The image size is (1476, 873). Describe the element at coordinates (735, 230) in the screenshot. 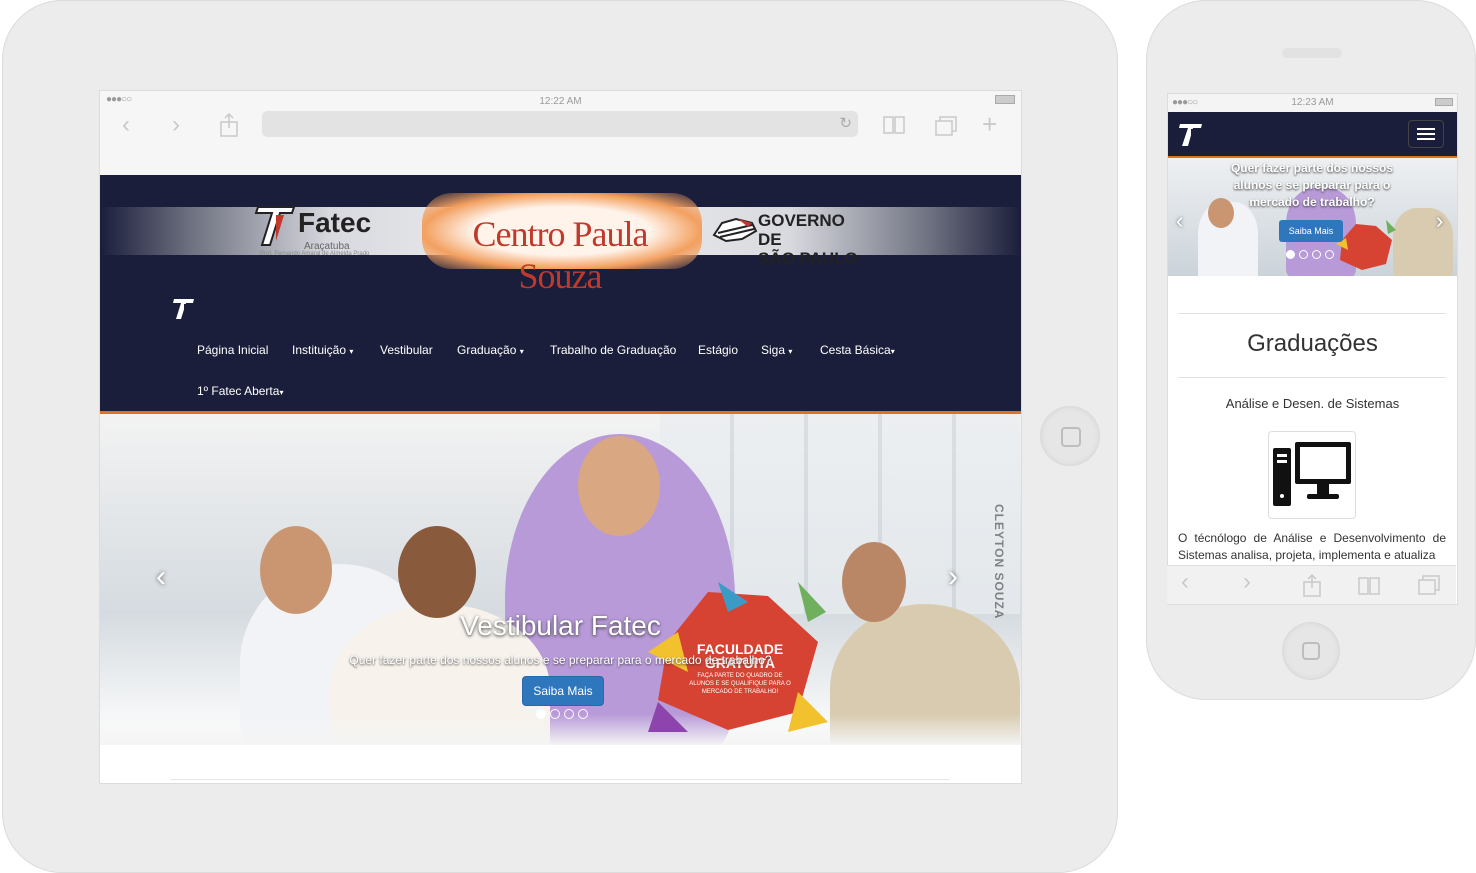

I see `sp-map-icon` at that location.